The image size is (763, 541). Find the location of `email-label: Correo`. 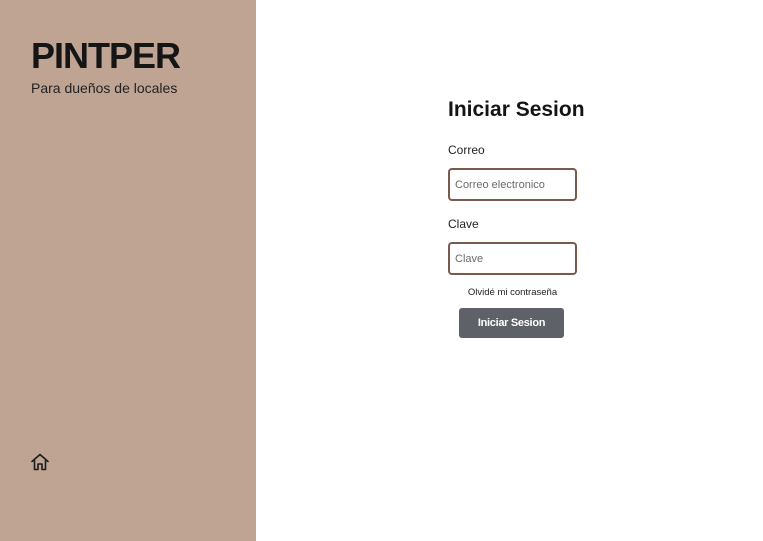

email-label: Correo is located at coordinates (466, 150).